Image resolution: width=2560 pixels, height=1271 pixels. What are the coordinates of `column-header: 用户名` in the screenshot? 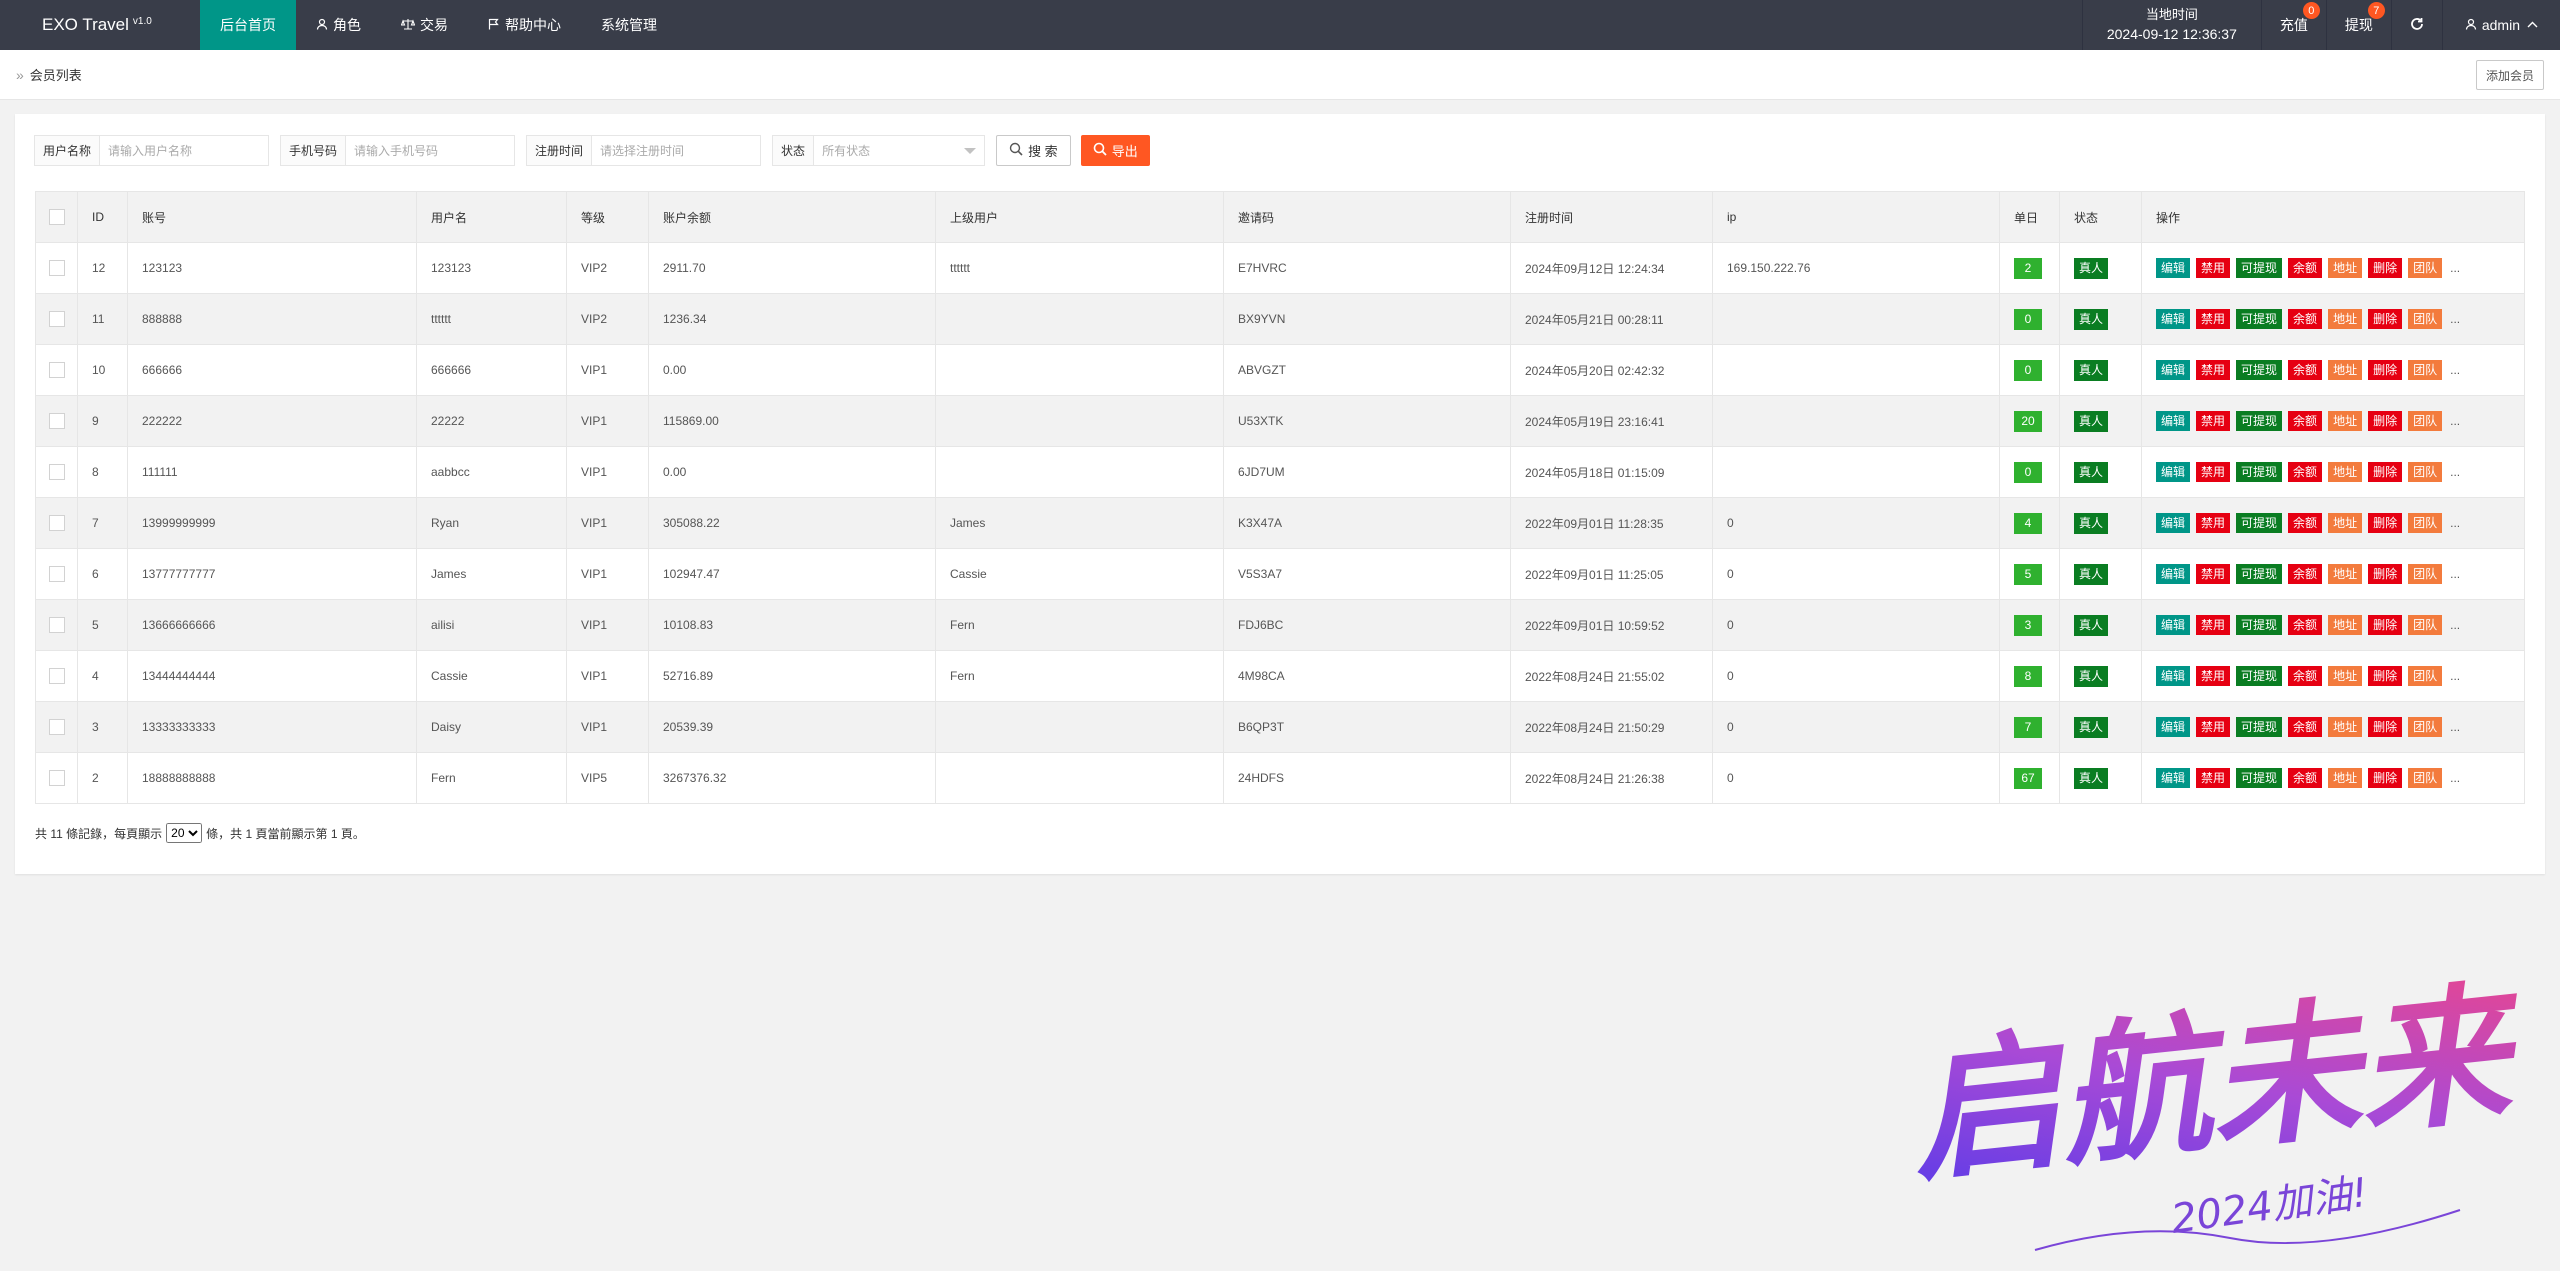 It's located at (491, 217).